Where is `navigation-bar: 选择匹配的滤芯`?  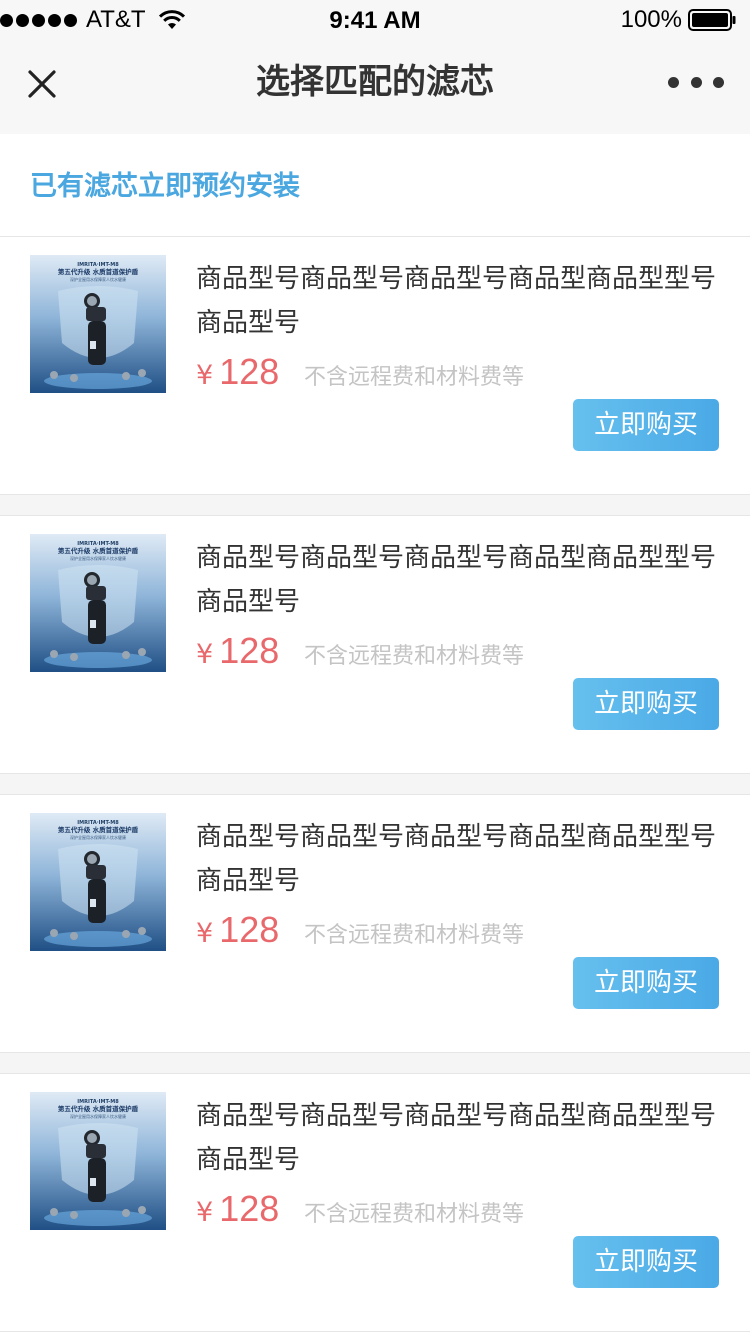 navigation-bar: 选择匹配的滤芯 is located at coordinates (375, 87).